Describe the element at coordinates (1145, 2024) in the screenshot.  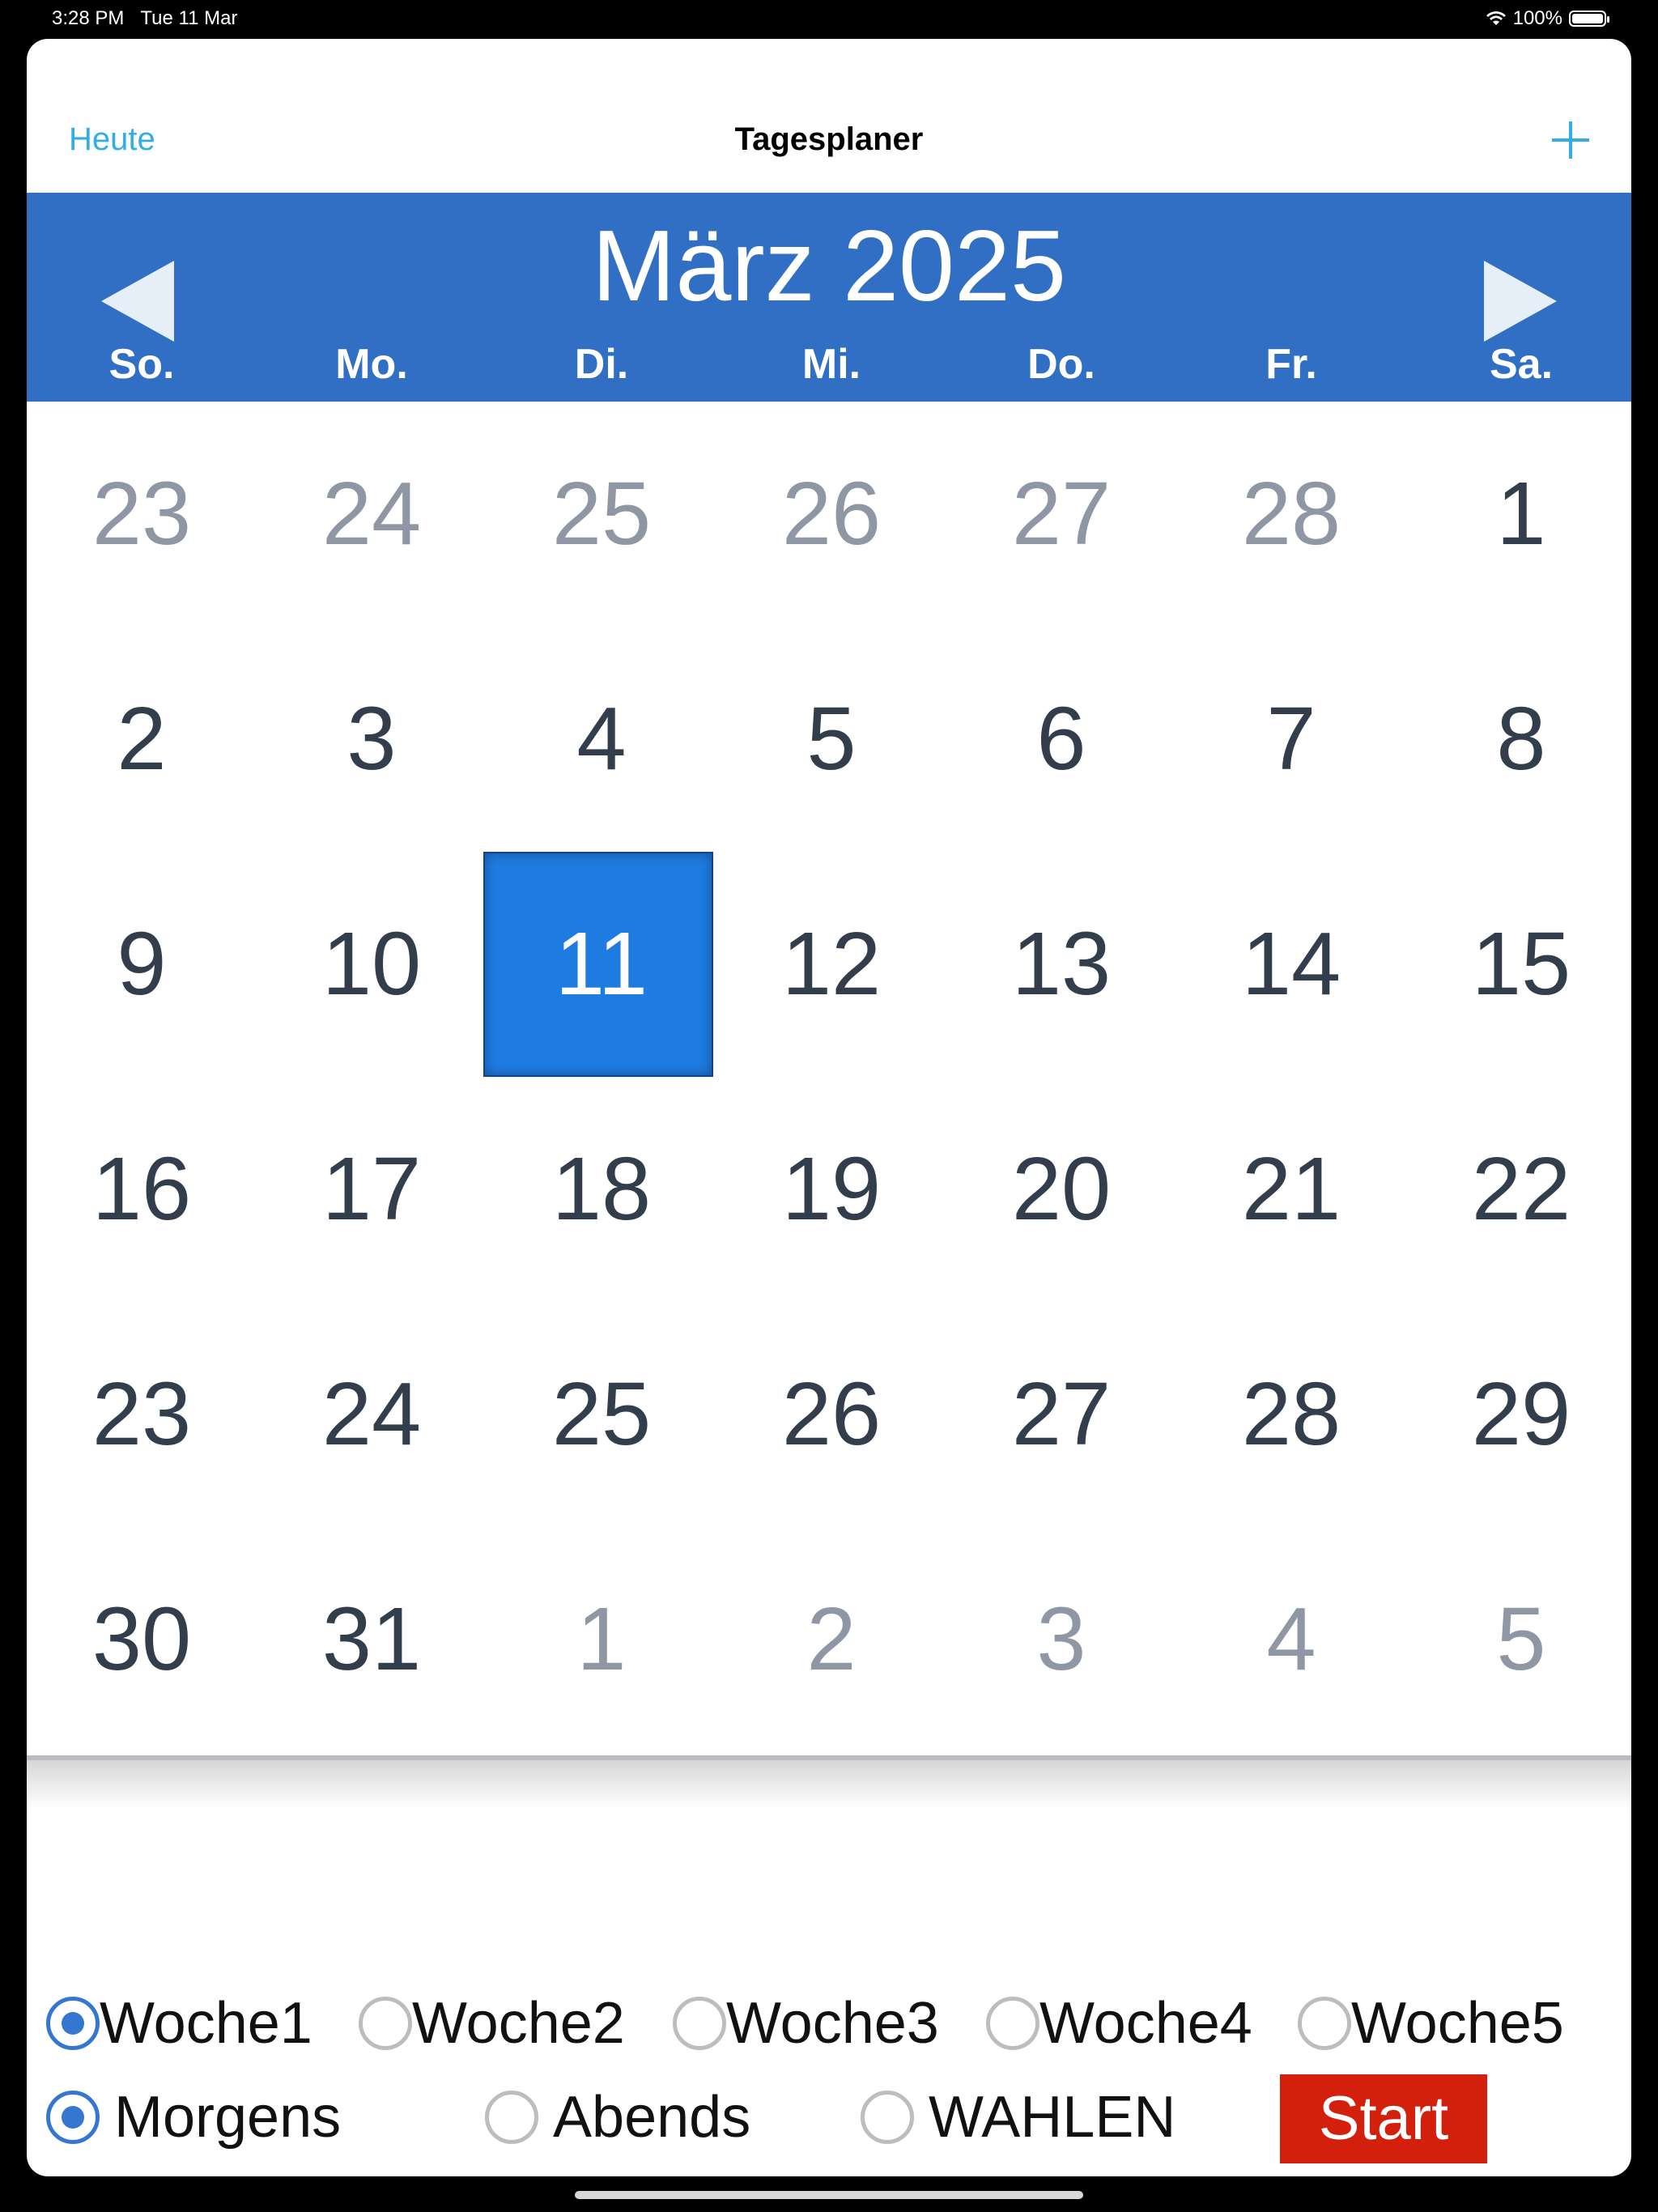
I see `week-option-label: Woche4` at that location.